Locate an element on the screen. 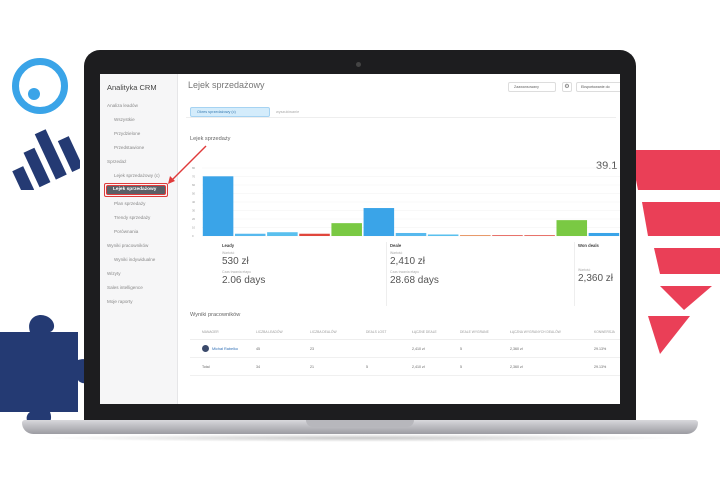 This screenshot has height=500, width=720. sidebar-item-lead-analysis: Analiza leadów is located at coordinates (122, 105).